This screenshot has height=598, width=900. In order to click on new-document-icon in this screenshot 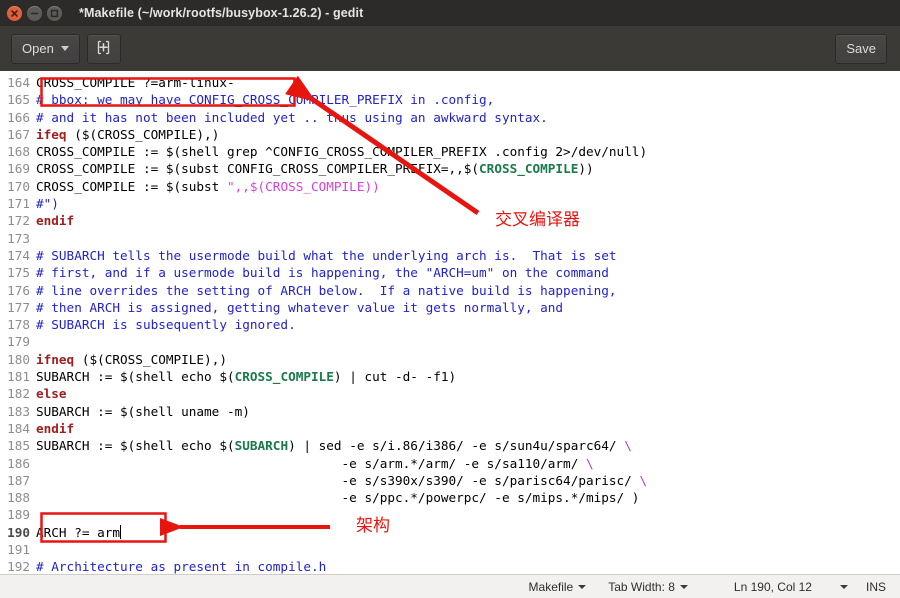, I will do `click(103, 49)`.